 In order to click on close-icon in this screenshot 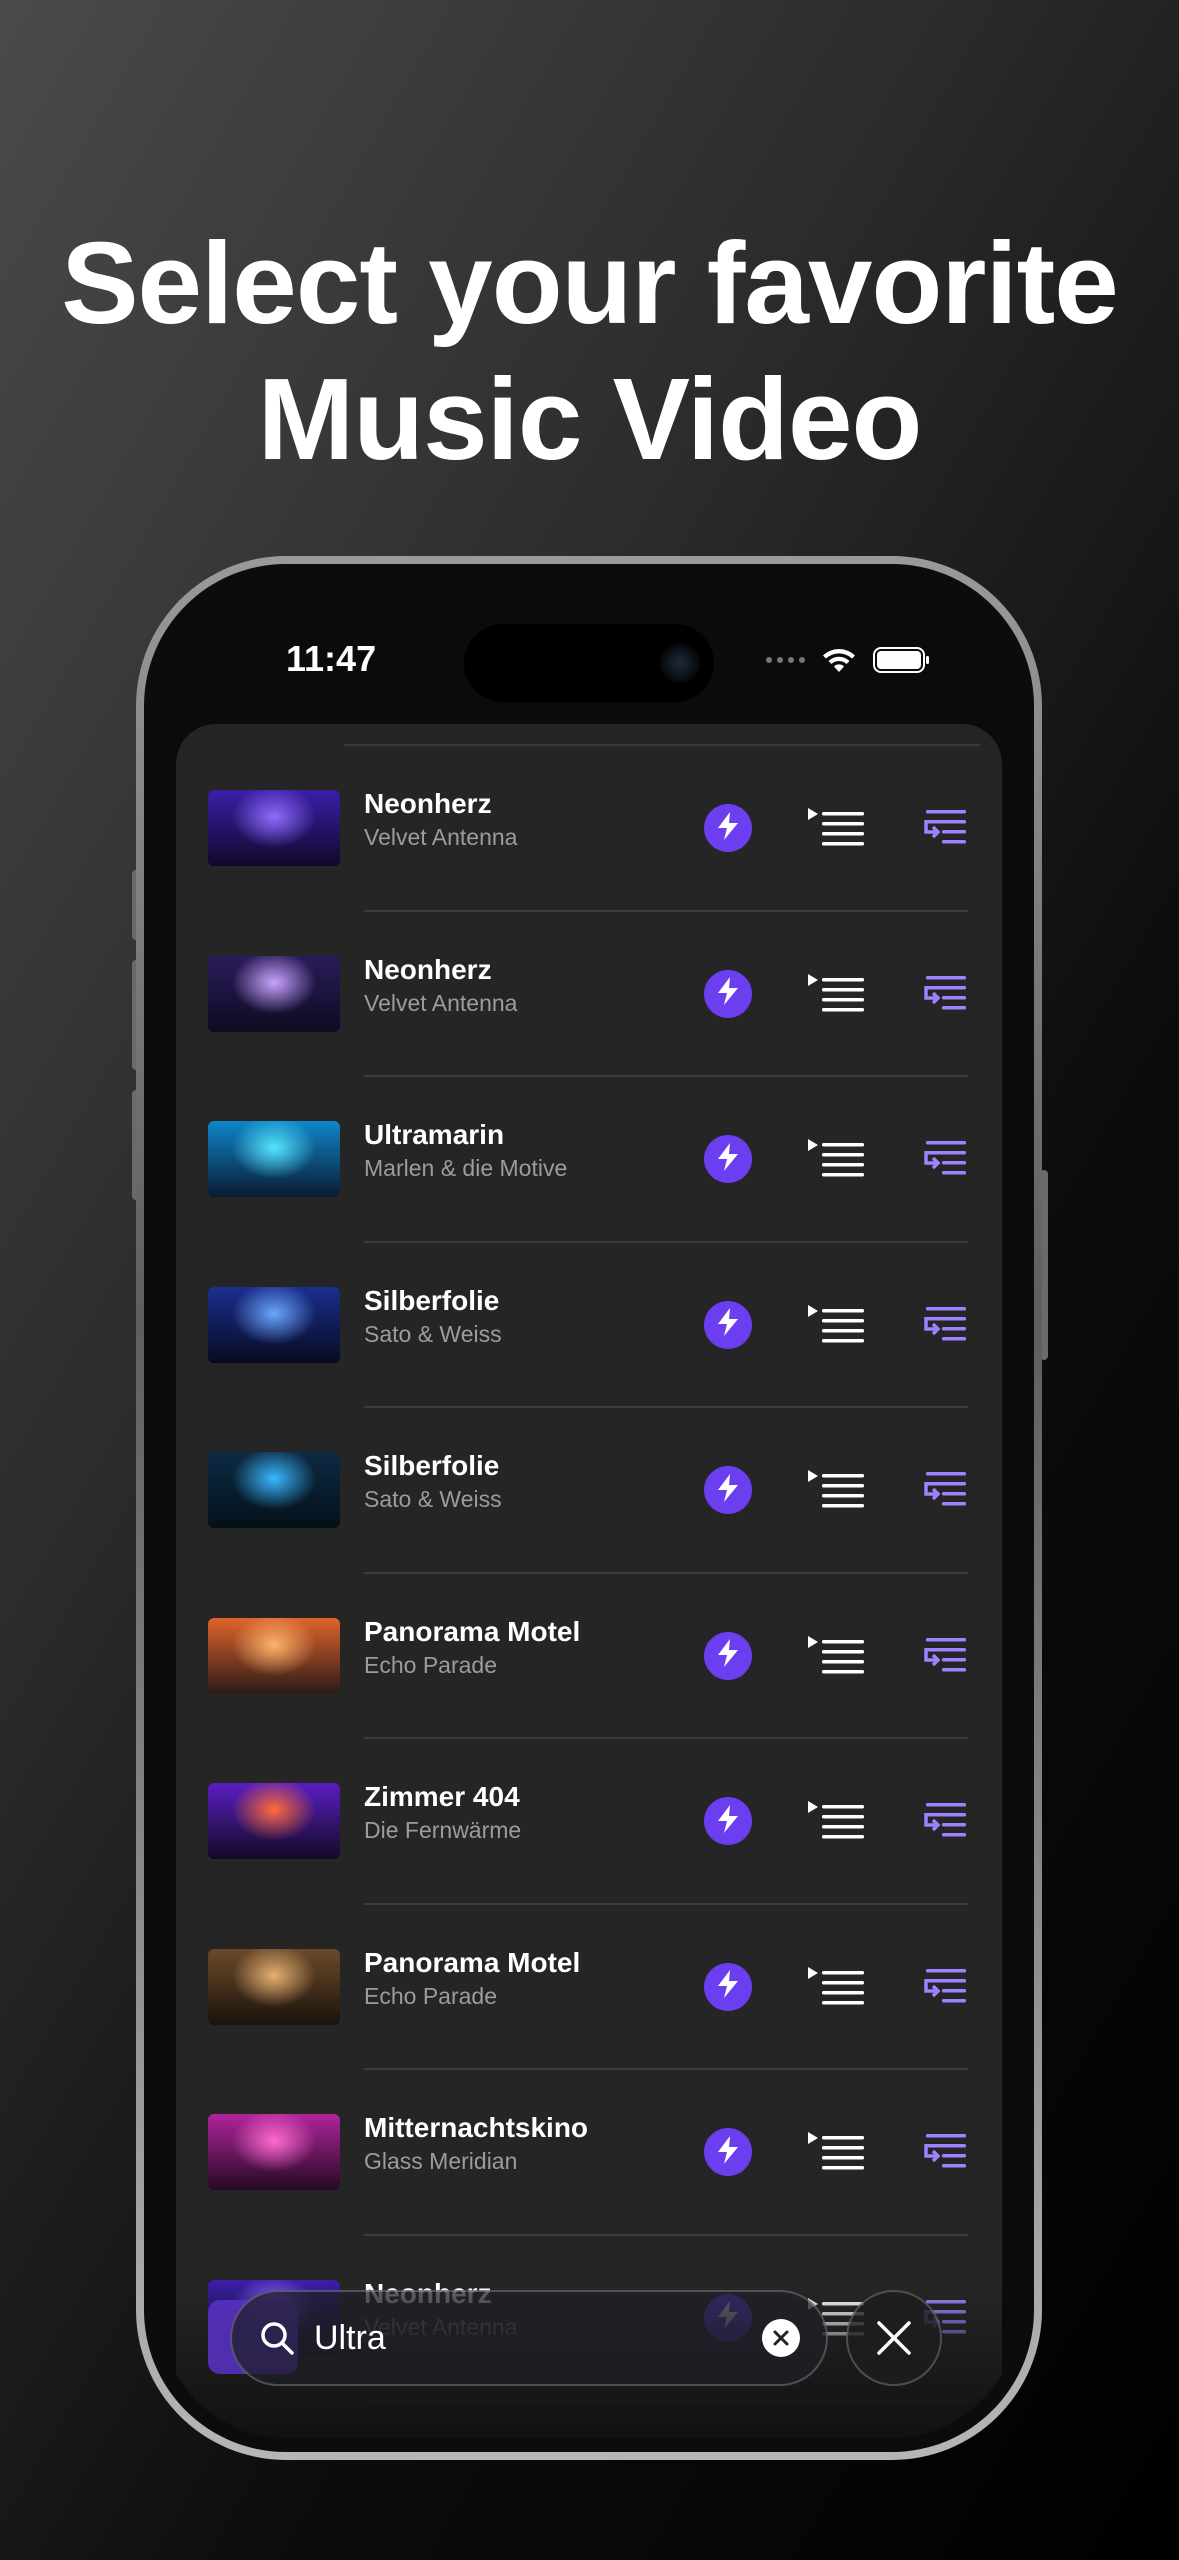, I will do `click(894, 2338)`.